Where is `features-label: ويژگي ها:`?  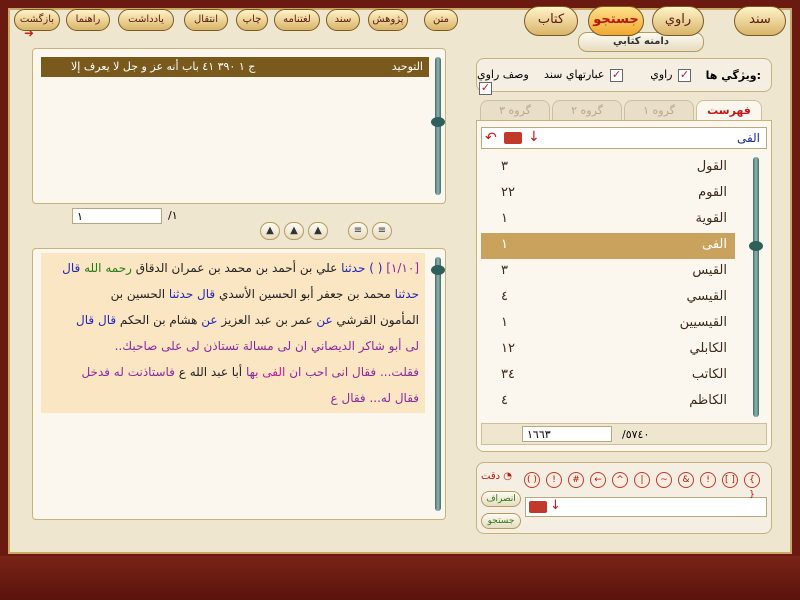
features-label: ويژگي ها: is located at coordinates (733, 75).